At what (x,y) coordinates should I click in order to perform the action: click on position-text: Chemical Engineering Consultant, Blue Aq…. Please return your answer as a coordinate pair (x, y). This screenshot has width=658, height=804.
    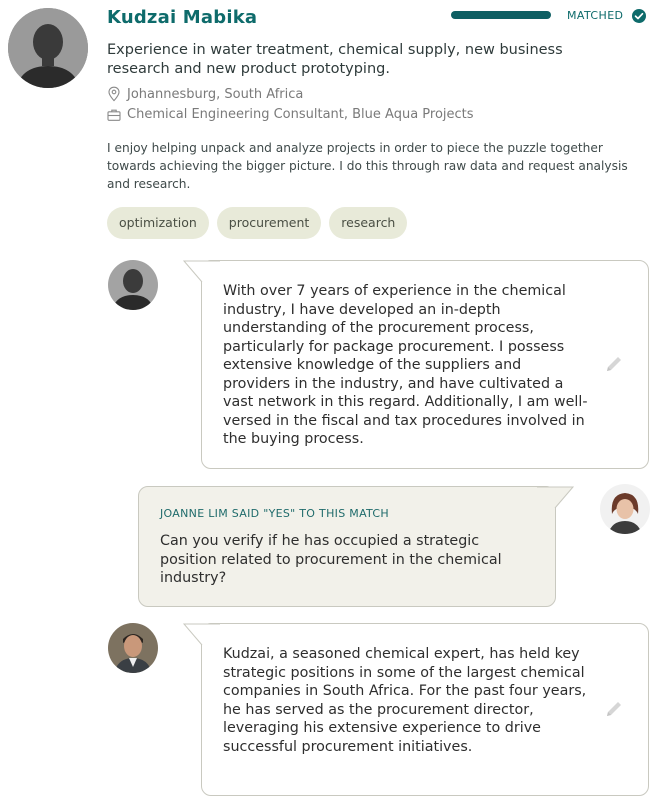
    Looking at the image, I should click on (300, 114).